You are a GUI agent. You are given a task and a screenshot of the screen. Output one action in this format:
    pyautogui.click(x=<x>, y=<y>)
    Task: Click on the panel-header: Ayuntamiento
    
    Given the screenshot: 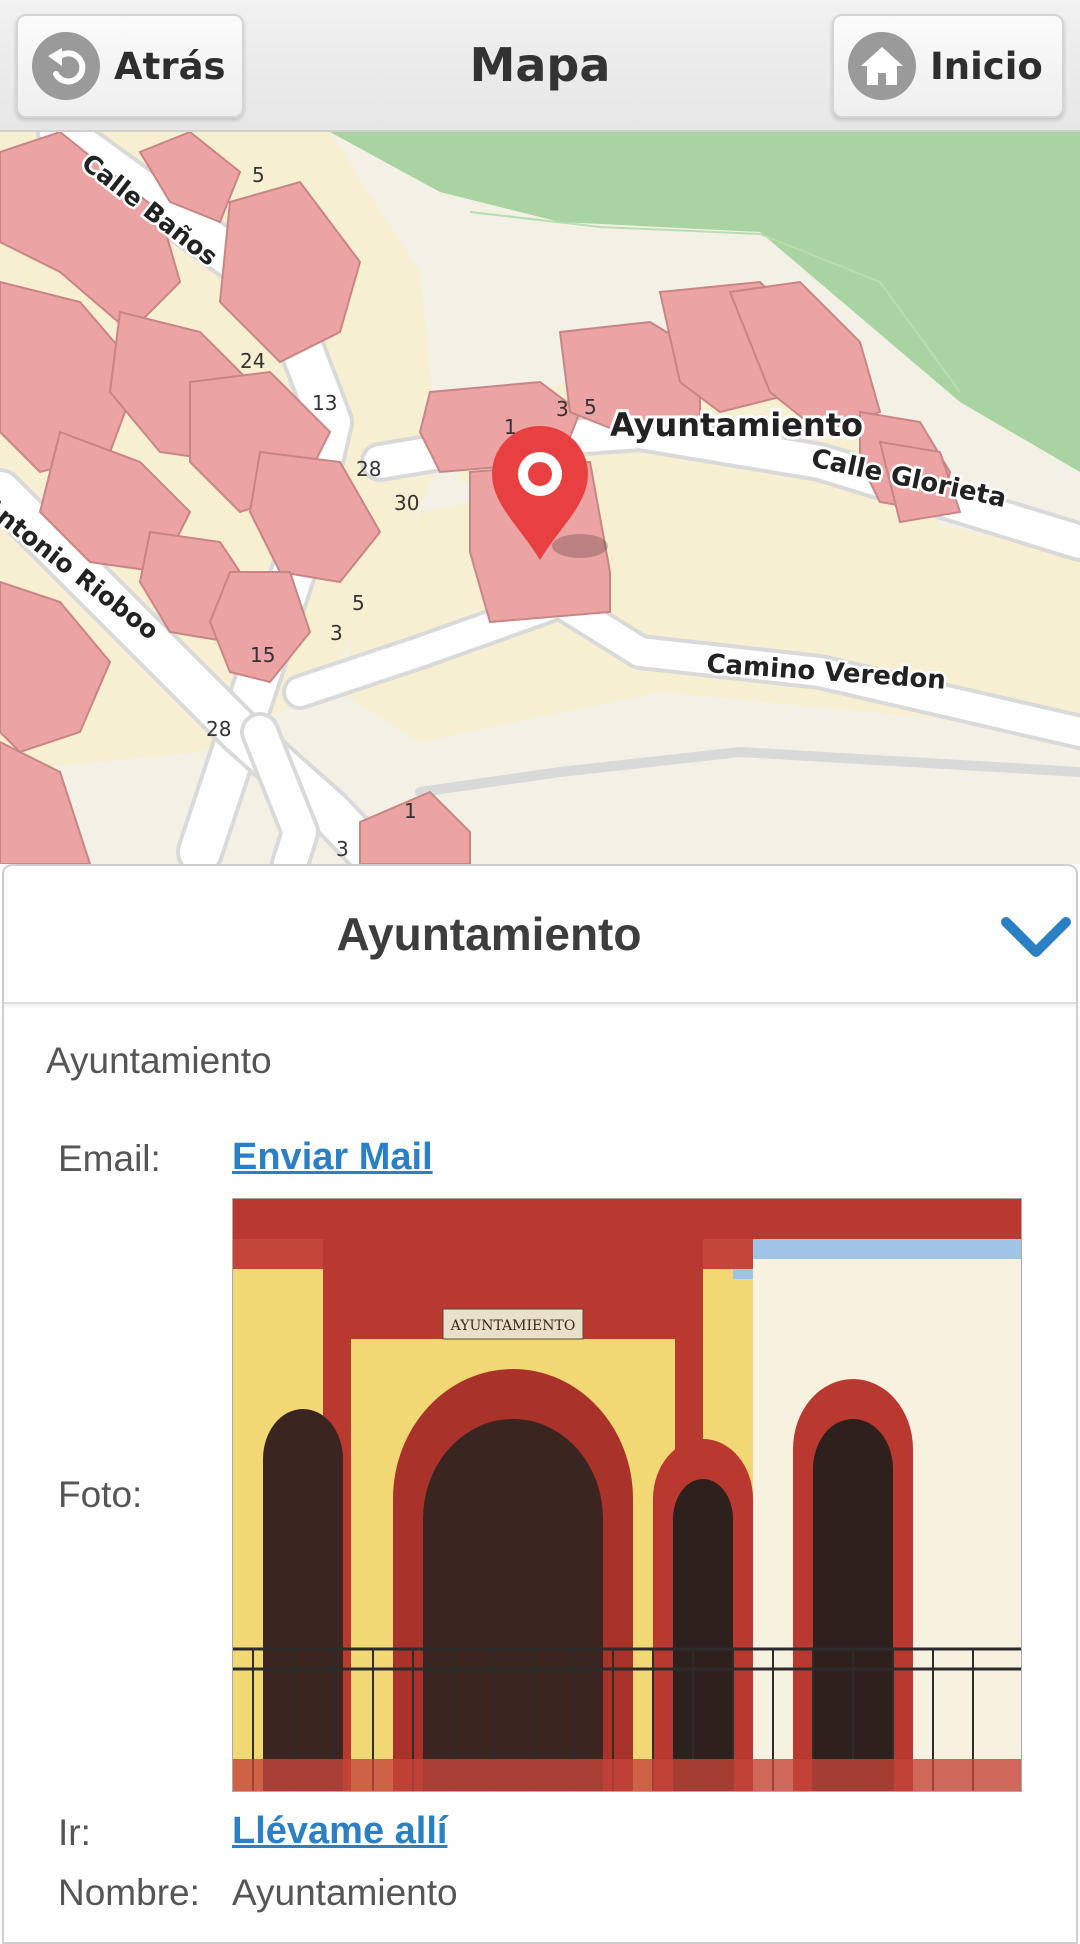 What is the action you would take?
    pyautogui.click(x=540, y=935)
    